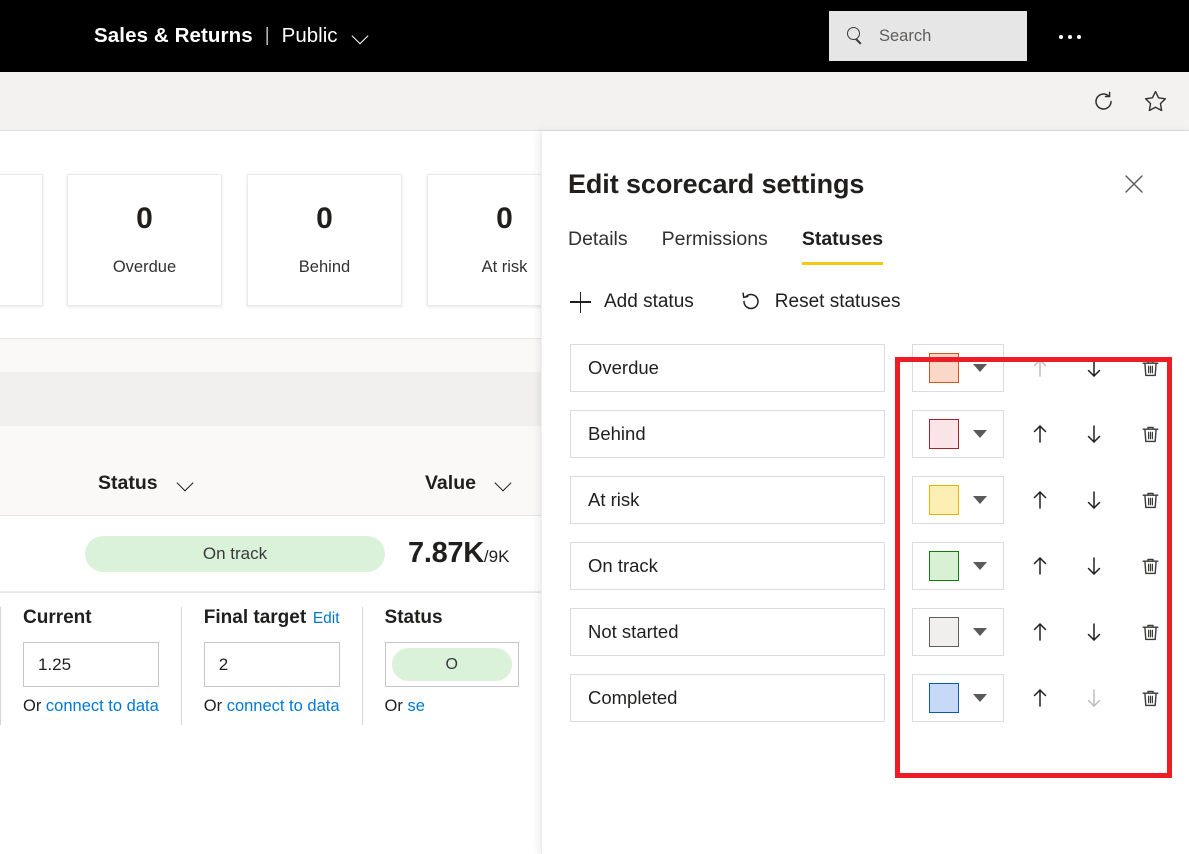 The width and height of the screenshot is (1189, 854). What do you see at coordinates (1155, 101) in the screenshot?
I see `star-icon` at bounding box center [1155, 101].